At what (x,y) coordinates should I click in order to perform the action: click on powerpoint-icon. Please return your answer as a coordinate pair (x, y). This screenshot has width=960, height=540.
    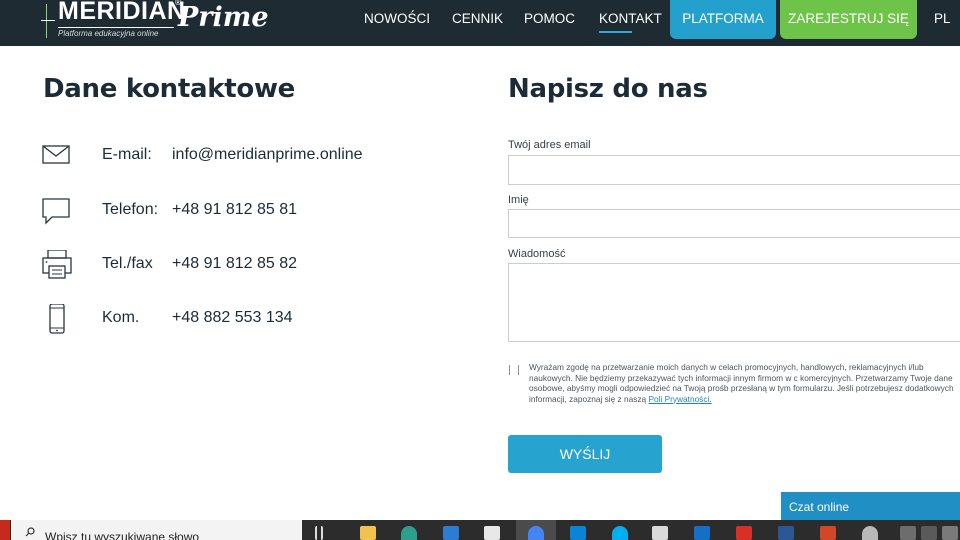
    Looking at the image, I should click on (828, 533).